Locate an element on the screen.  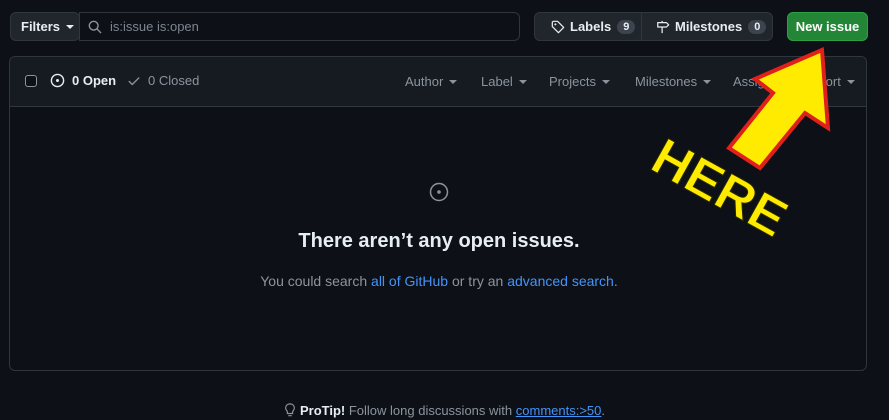
comments-filter-link: comments:>50 is located at coordinates (559, 410).